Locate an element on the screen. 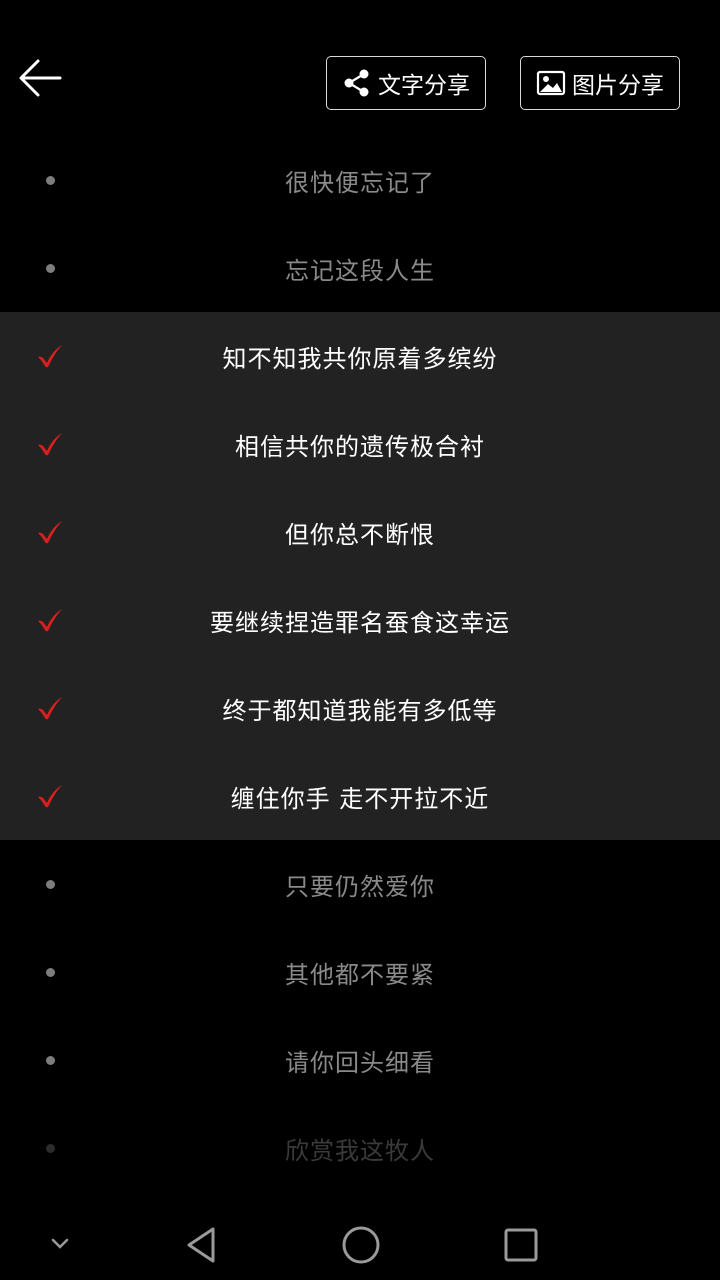 This screenshot has width=720, height=1280. nav-back-button is located at coordinates (201, 1245).